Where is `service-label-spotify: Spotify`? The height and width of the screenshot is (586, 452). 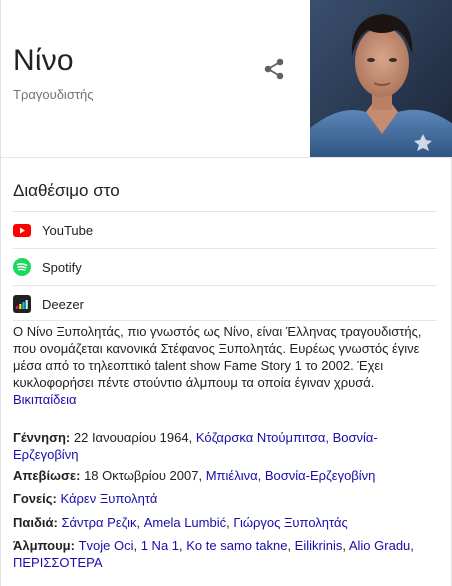 service-label-spotify: Spotify is located at coordinates (62, 267).